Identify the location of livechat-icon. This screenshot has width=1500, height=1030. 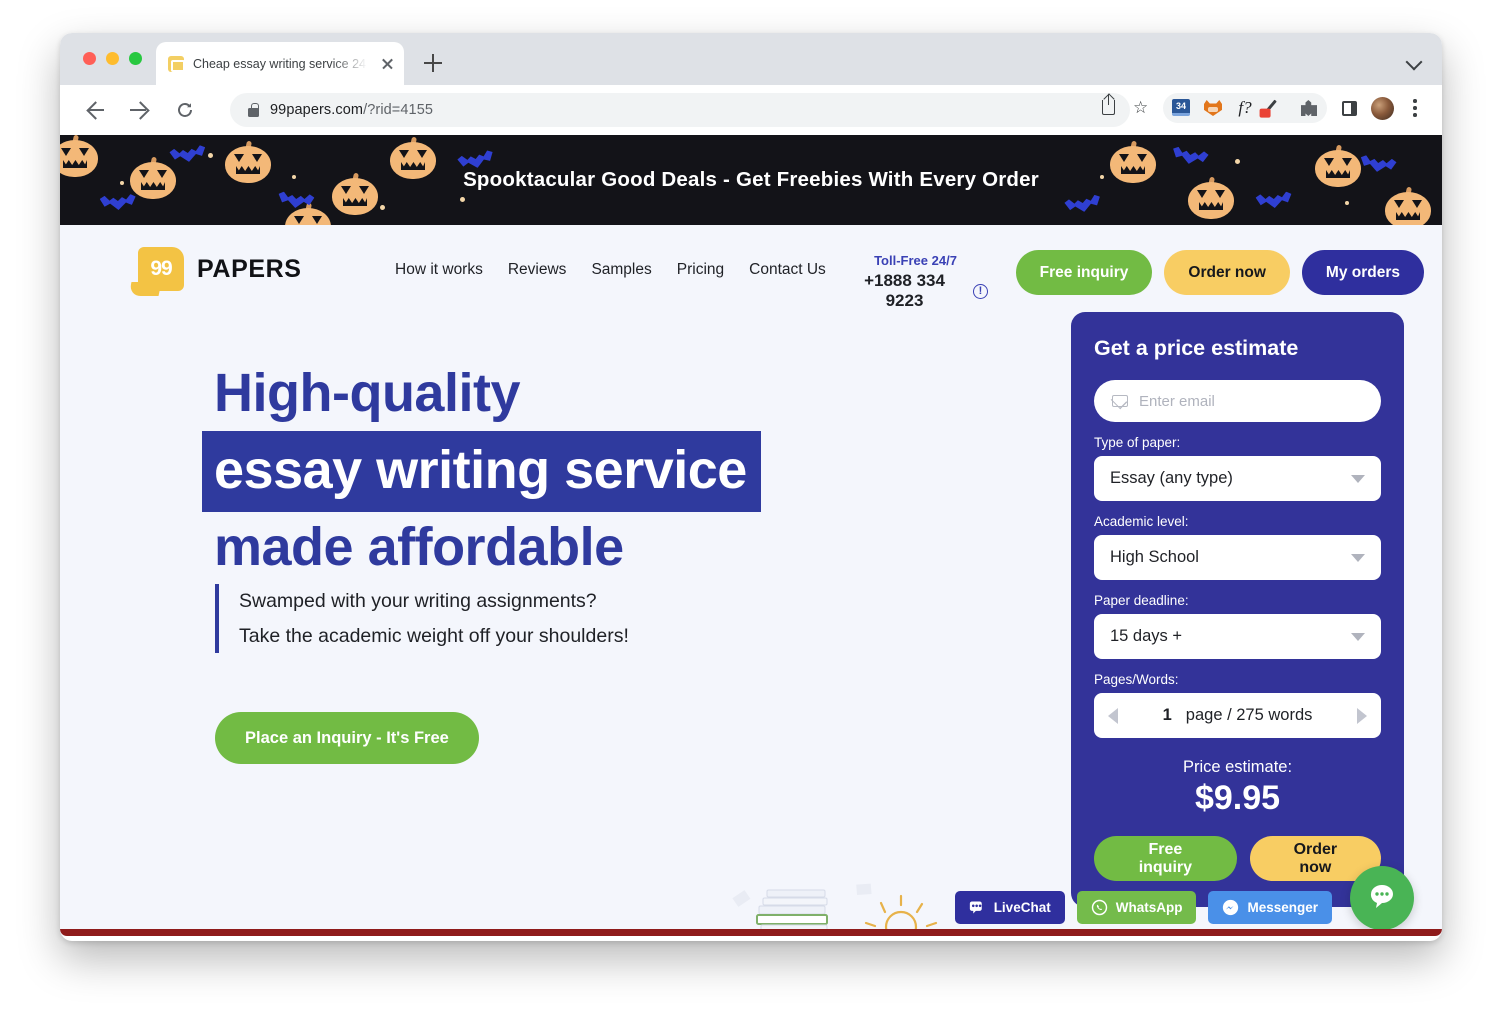
(975, 907).